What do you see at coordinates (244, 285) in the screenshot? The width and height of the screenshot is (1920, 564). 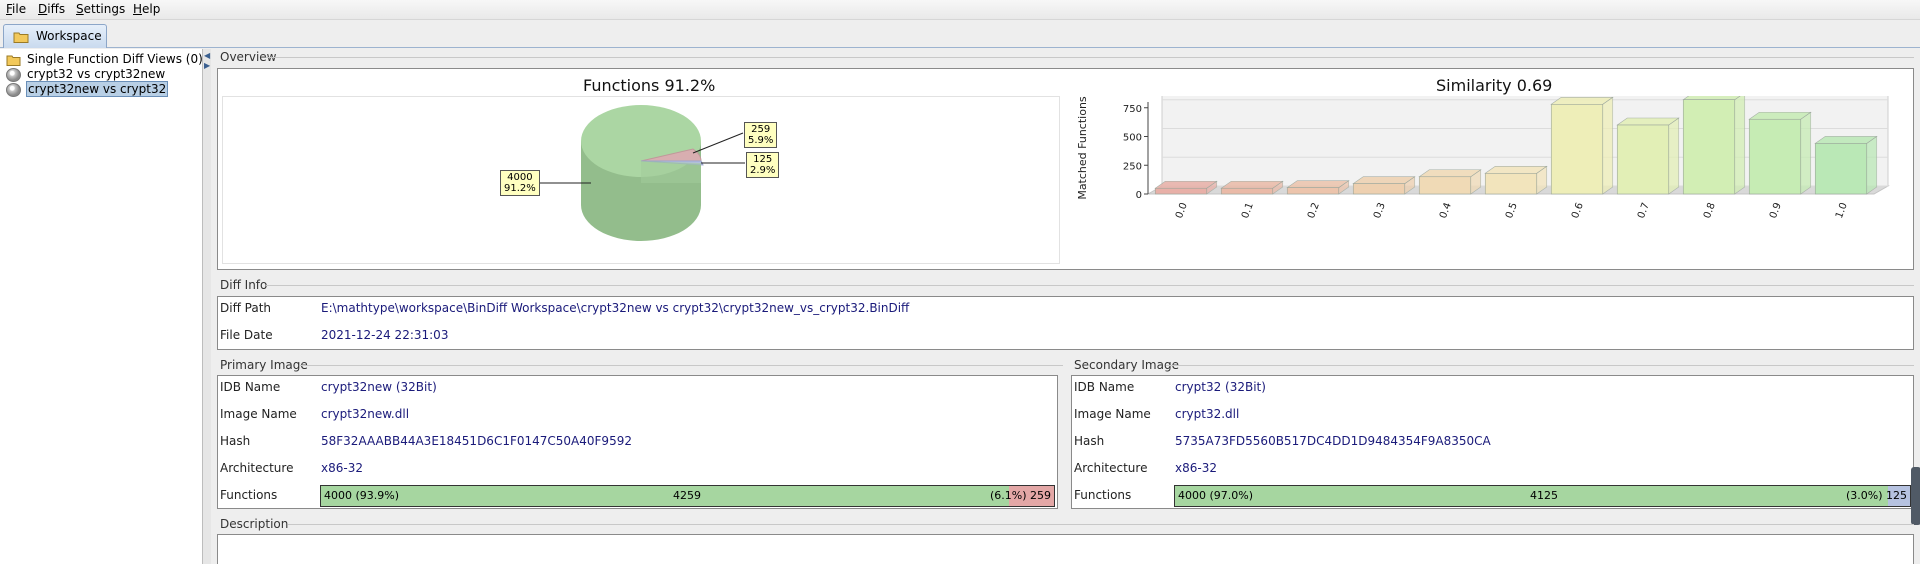 I see `diff-info-title: Diff Info` at bounding box center [244, 285].